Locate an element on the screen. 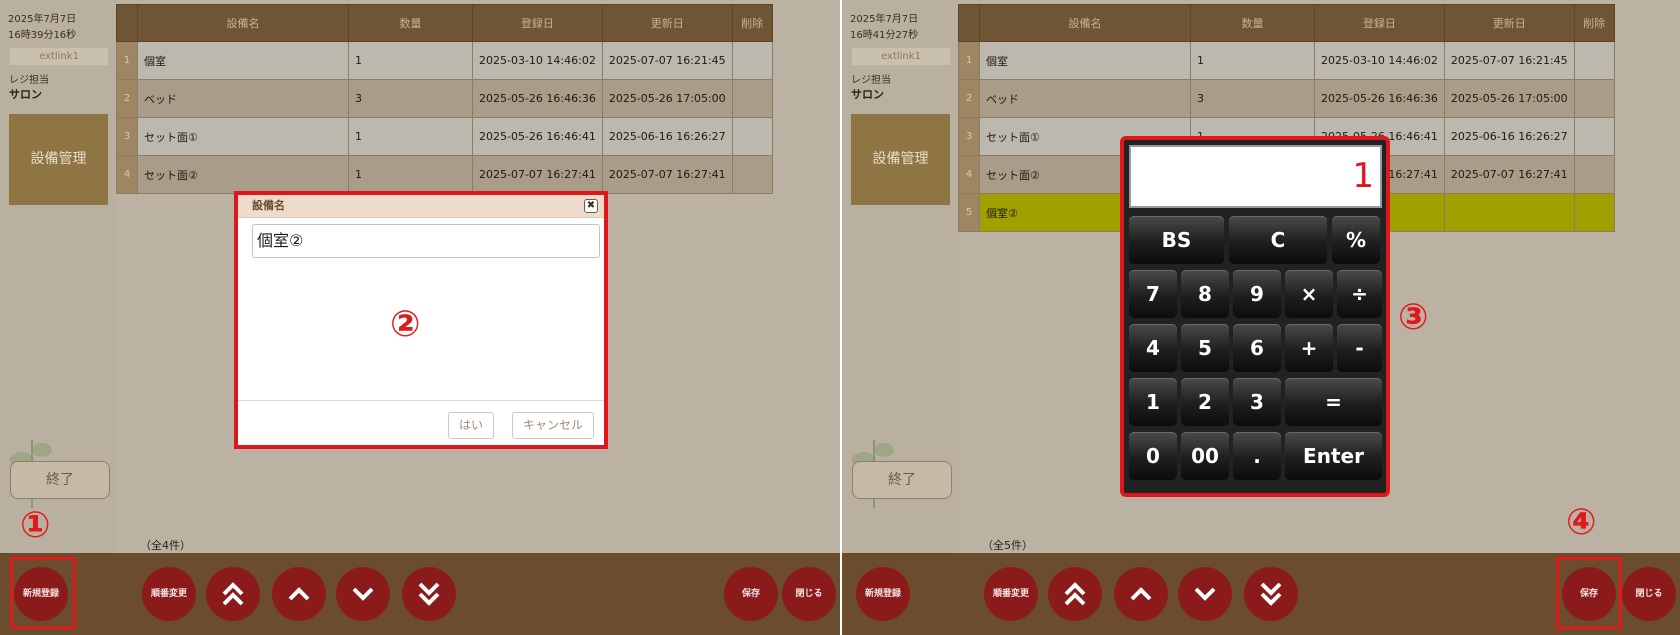 Image resolution: width=1680 pixels, height=635 pixels. bottom-toolbar: 新規登録 順番変更 保存 閉じる is located at coordinates (1261, 594).